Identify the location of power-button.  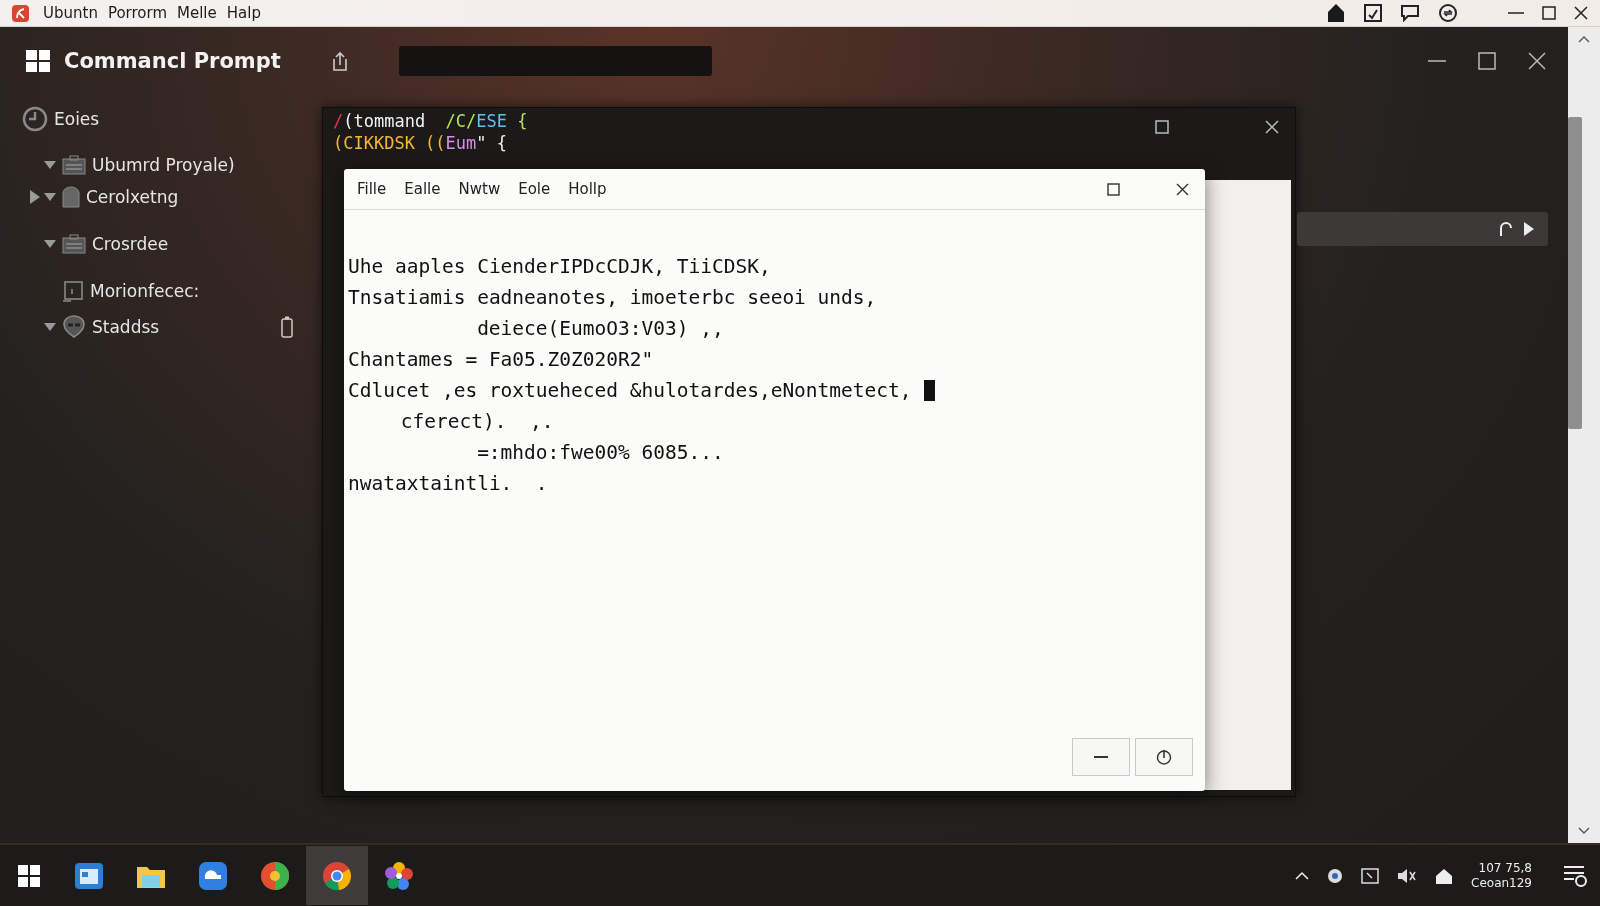
(1164, 757).